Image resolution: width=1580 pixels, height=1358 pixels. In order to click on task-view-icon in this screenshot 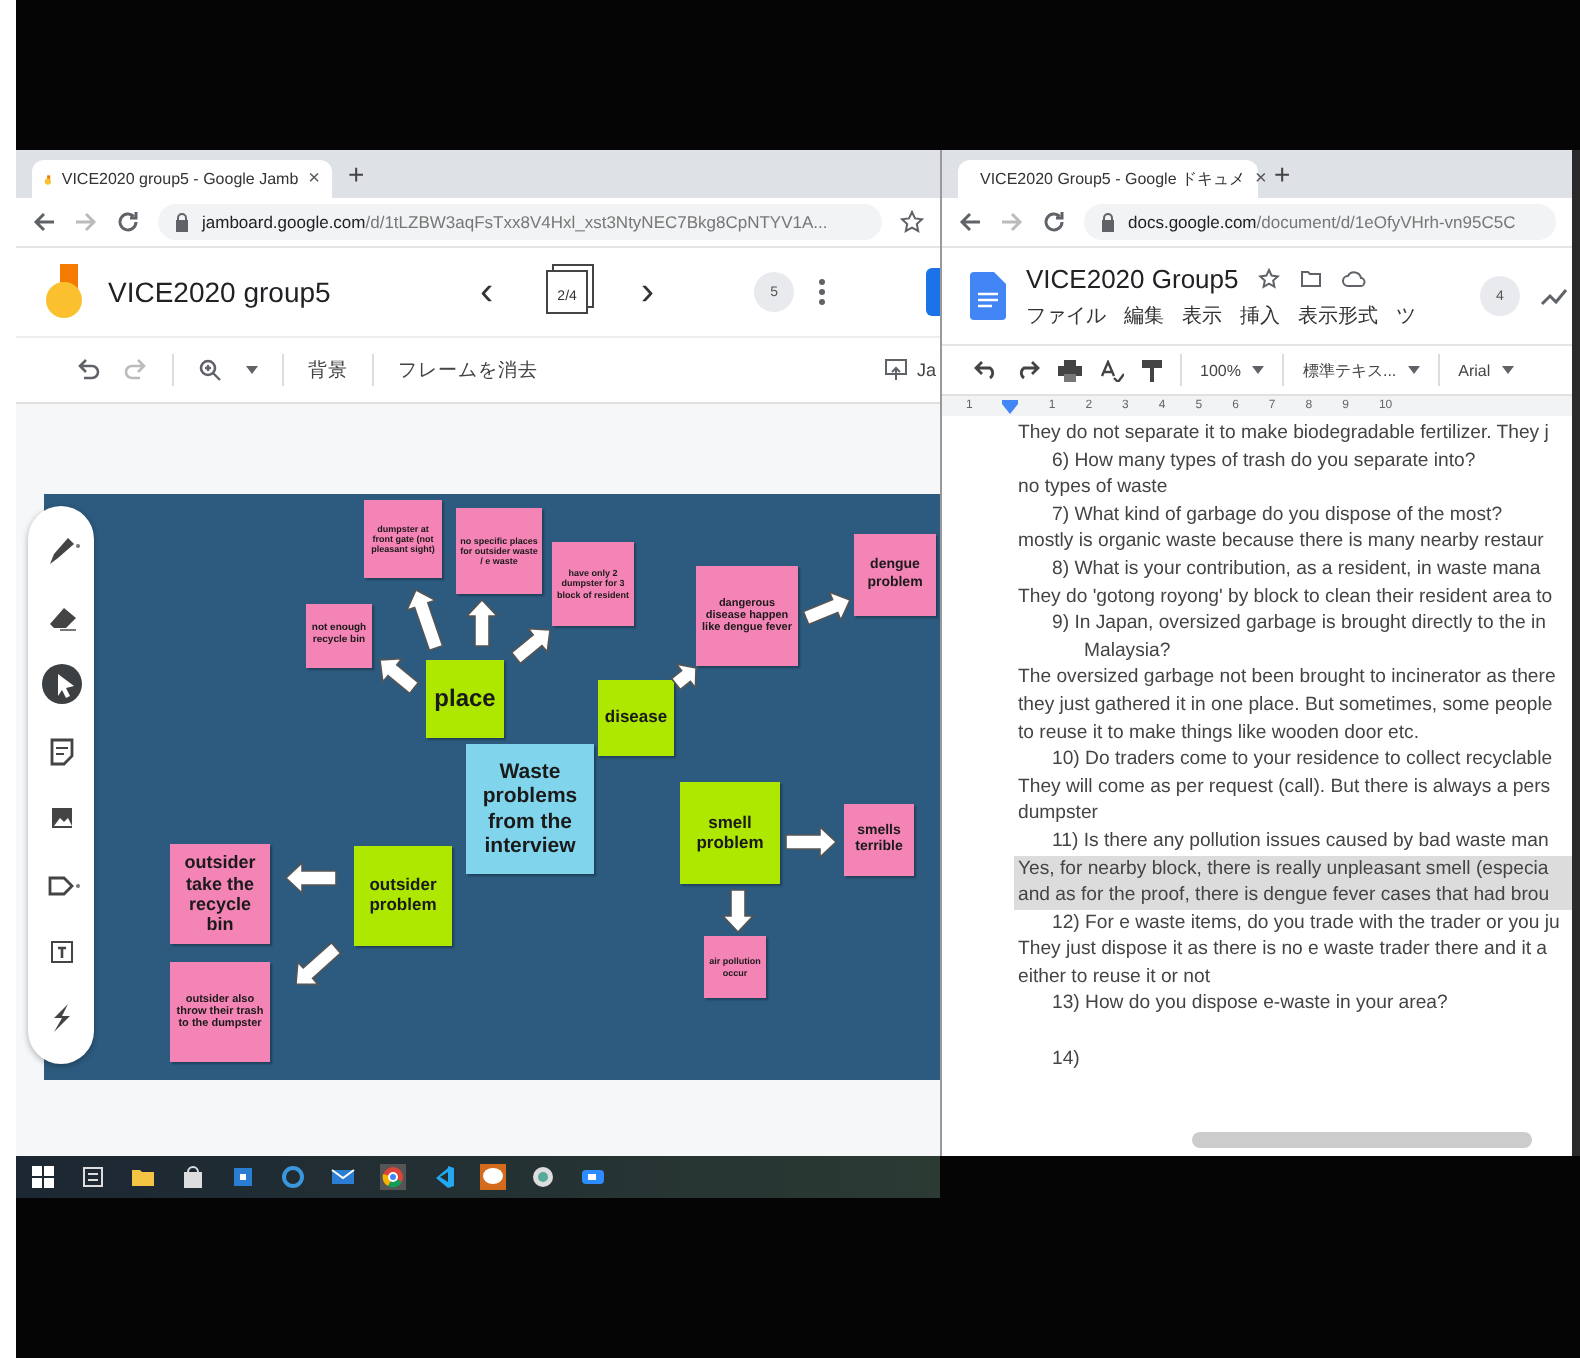, I will do `click(93, 1177)`.